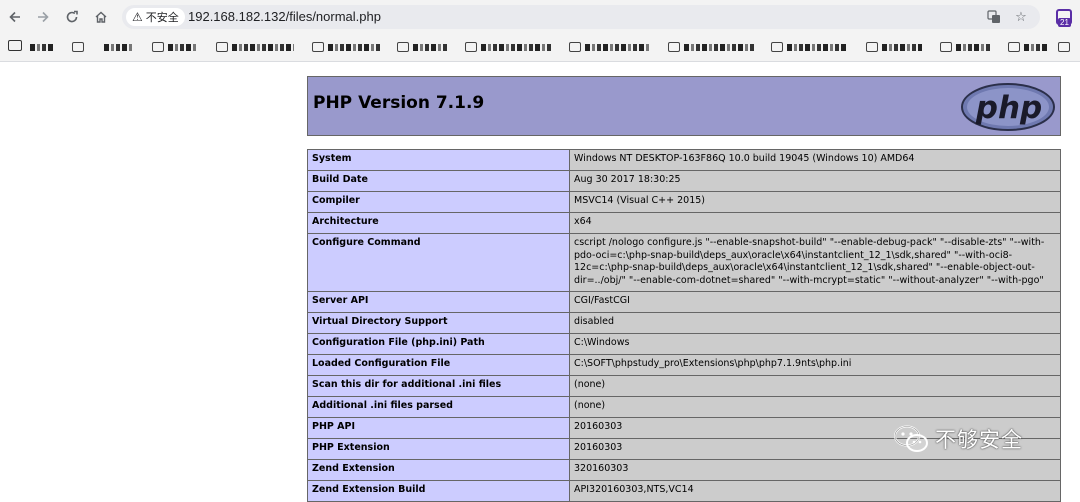  What do you see at coordinates (994, 17) in the screenshot?
I see `translate-icon` at bounding box center [994, 17].